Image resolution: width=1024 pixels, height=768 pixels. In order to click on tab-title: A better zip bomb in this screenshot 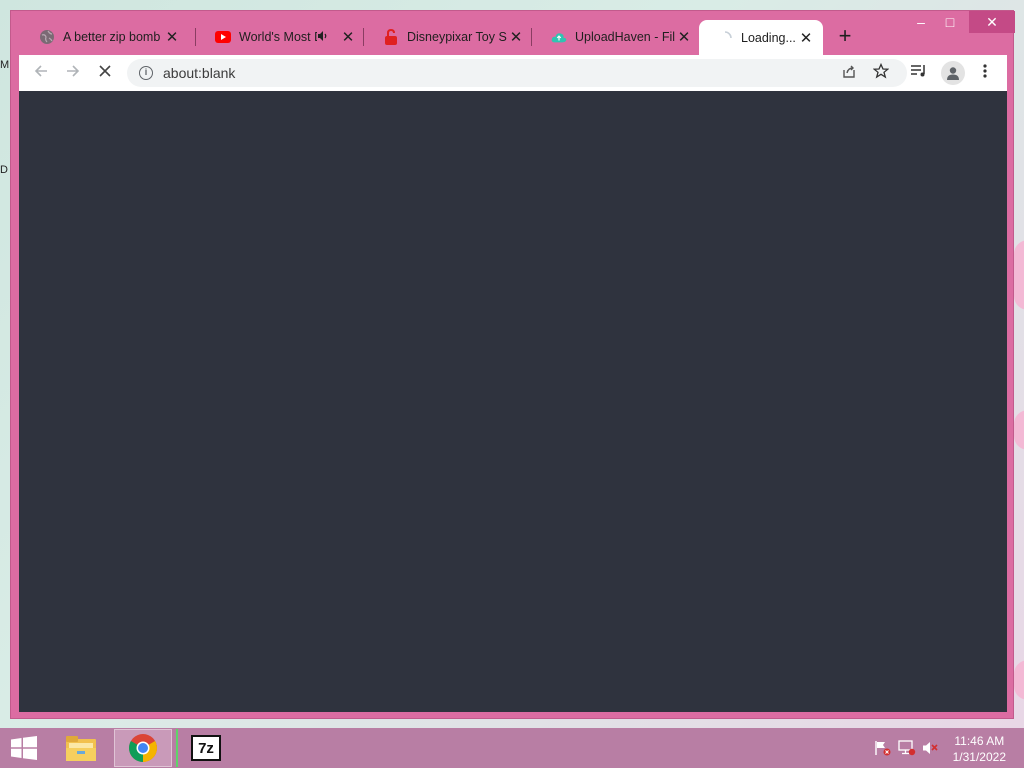, I will do `click(112, 37)`.